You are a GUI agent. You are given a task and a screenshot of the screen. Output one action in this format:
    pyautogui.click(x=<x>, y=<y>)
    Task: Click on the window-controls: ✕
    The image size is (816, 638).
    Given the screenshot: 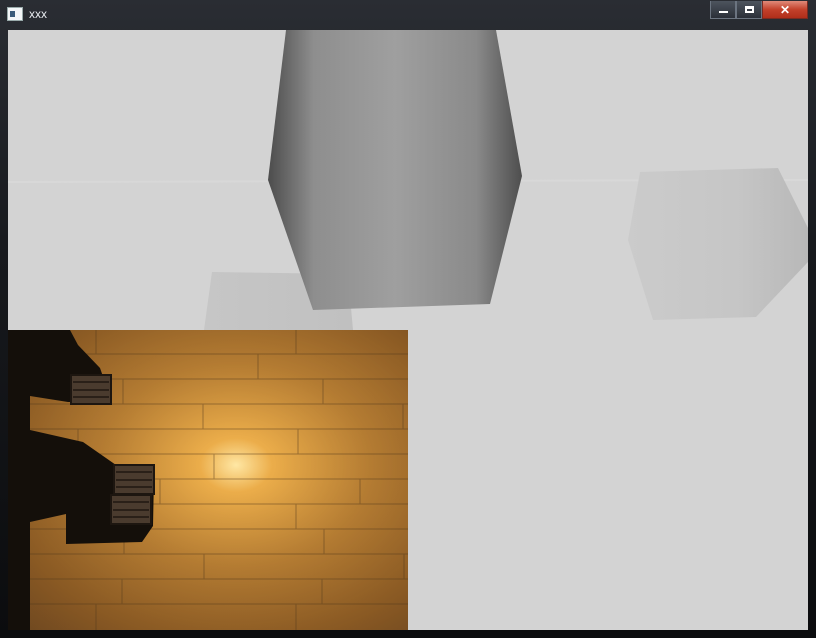 What is the action you would take?
    pyautogui.click(x=759, y=11)
    